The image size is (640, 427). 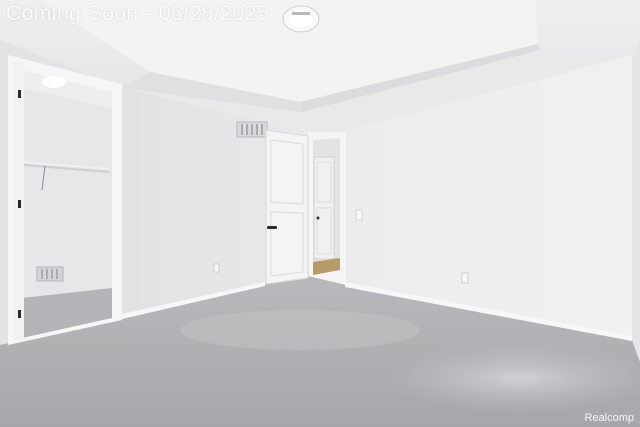 What do you see at coordinates (636, 201) in the screenshot?
I see `right-edge-wall` at bounding box center [636, 201].